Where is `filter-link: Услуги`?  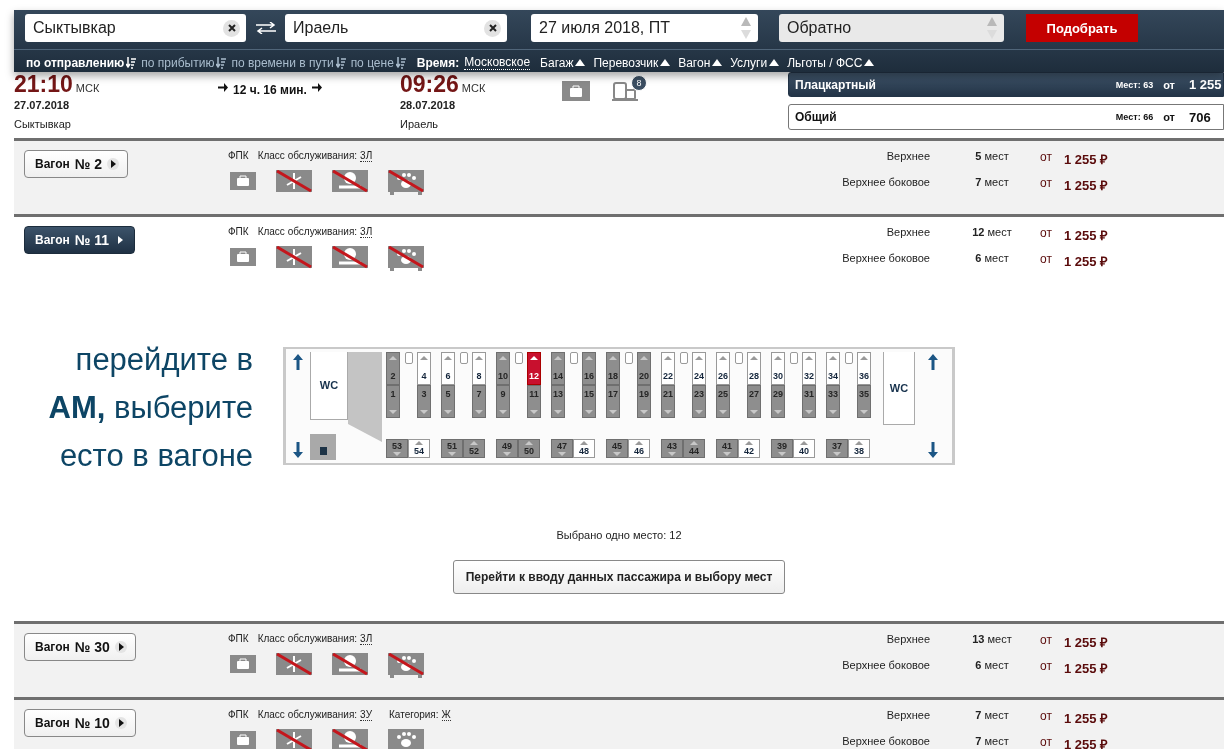
filter-link: Услуги is located at coordinates (755, 62).